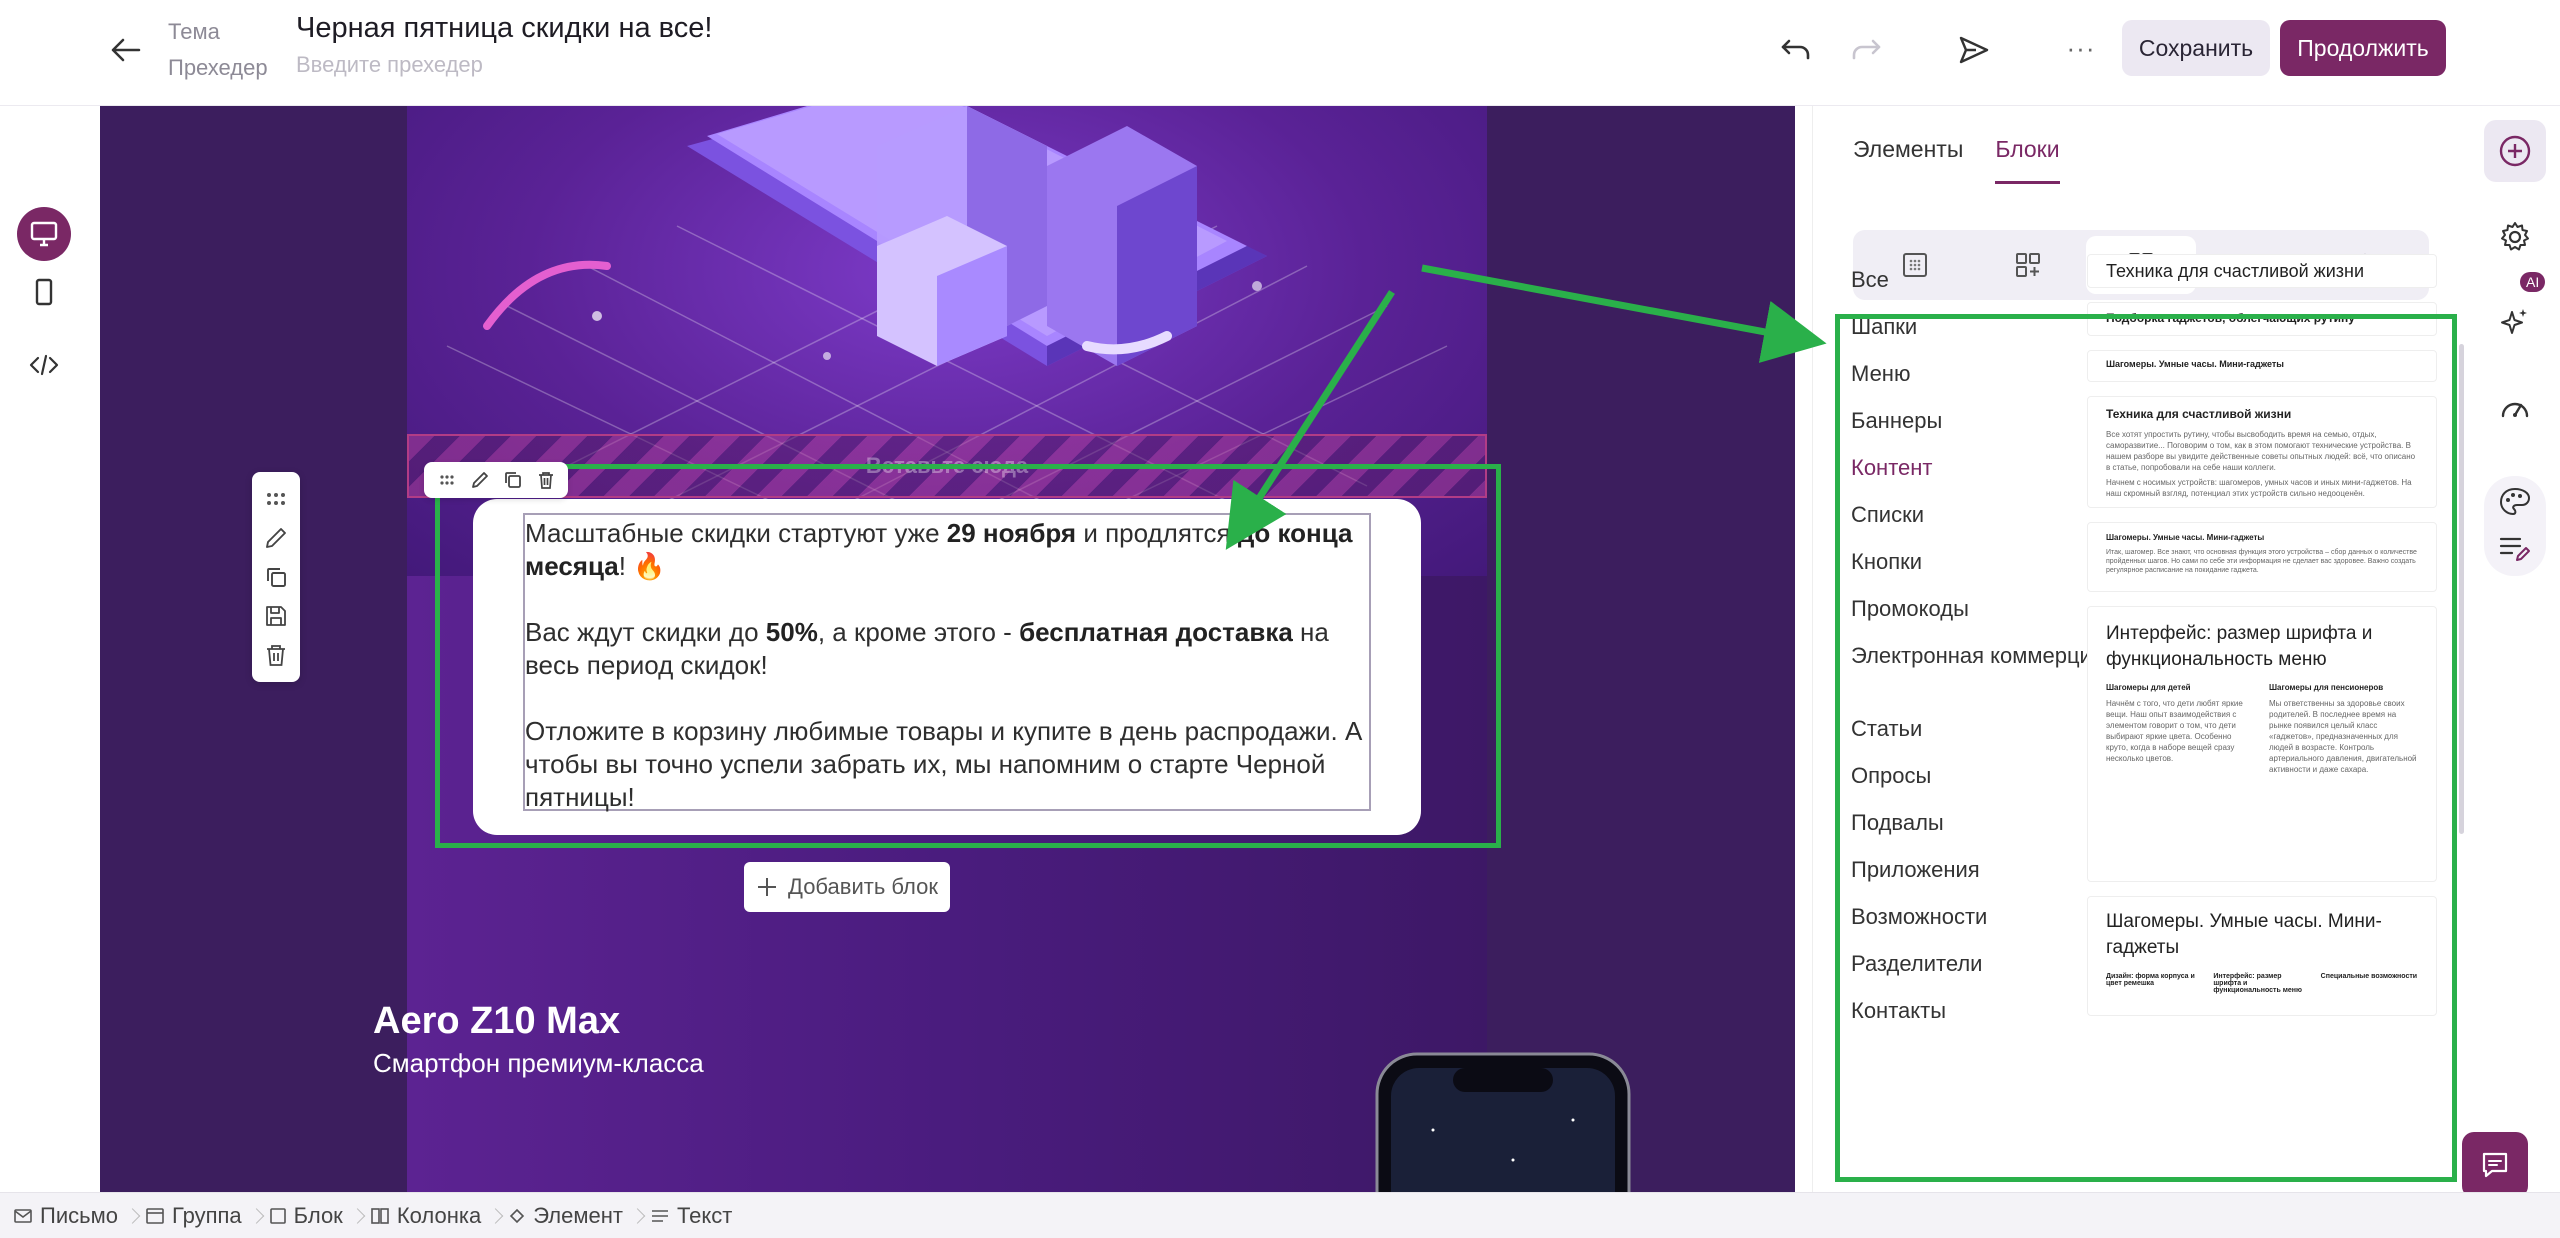 The height and width of the screenshot is (1238, 2560). I want to click on breadcrumb-item-text: Текст, so click(705, 1216).